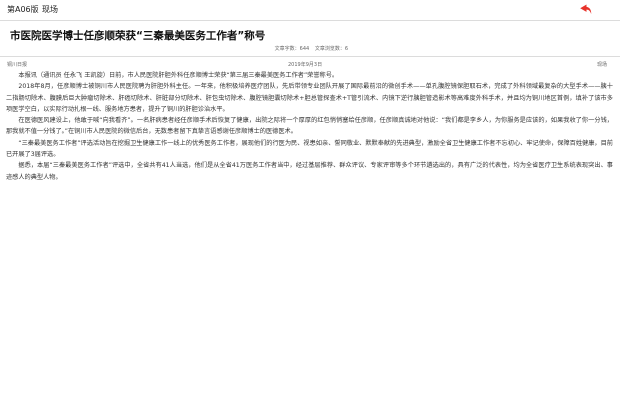 The image size is (620, 400). I want to click on article-date: 2019年9月3日, so click(305, 65).